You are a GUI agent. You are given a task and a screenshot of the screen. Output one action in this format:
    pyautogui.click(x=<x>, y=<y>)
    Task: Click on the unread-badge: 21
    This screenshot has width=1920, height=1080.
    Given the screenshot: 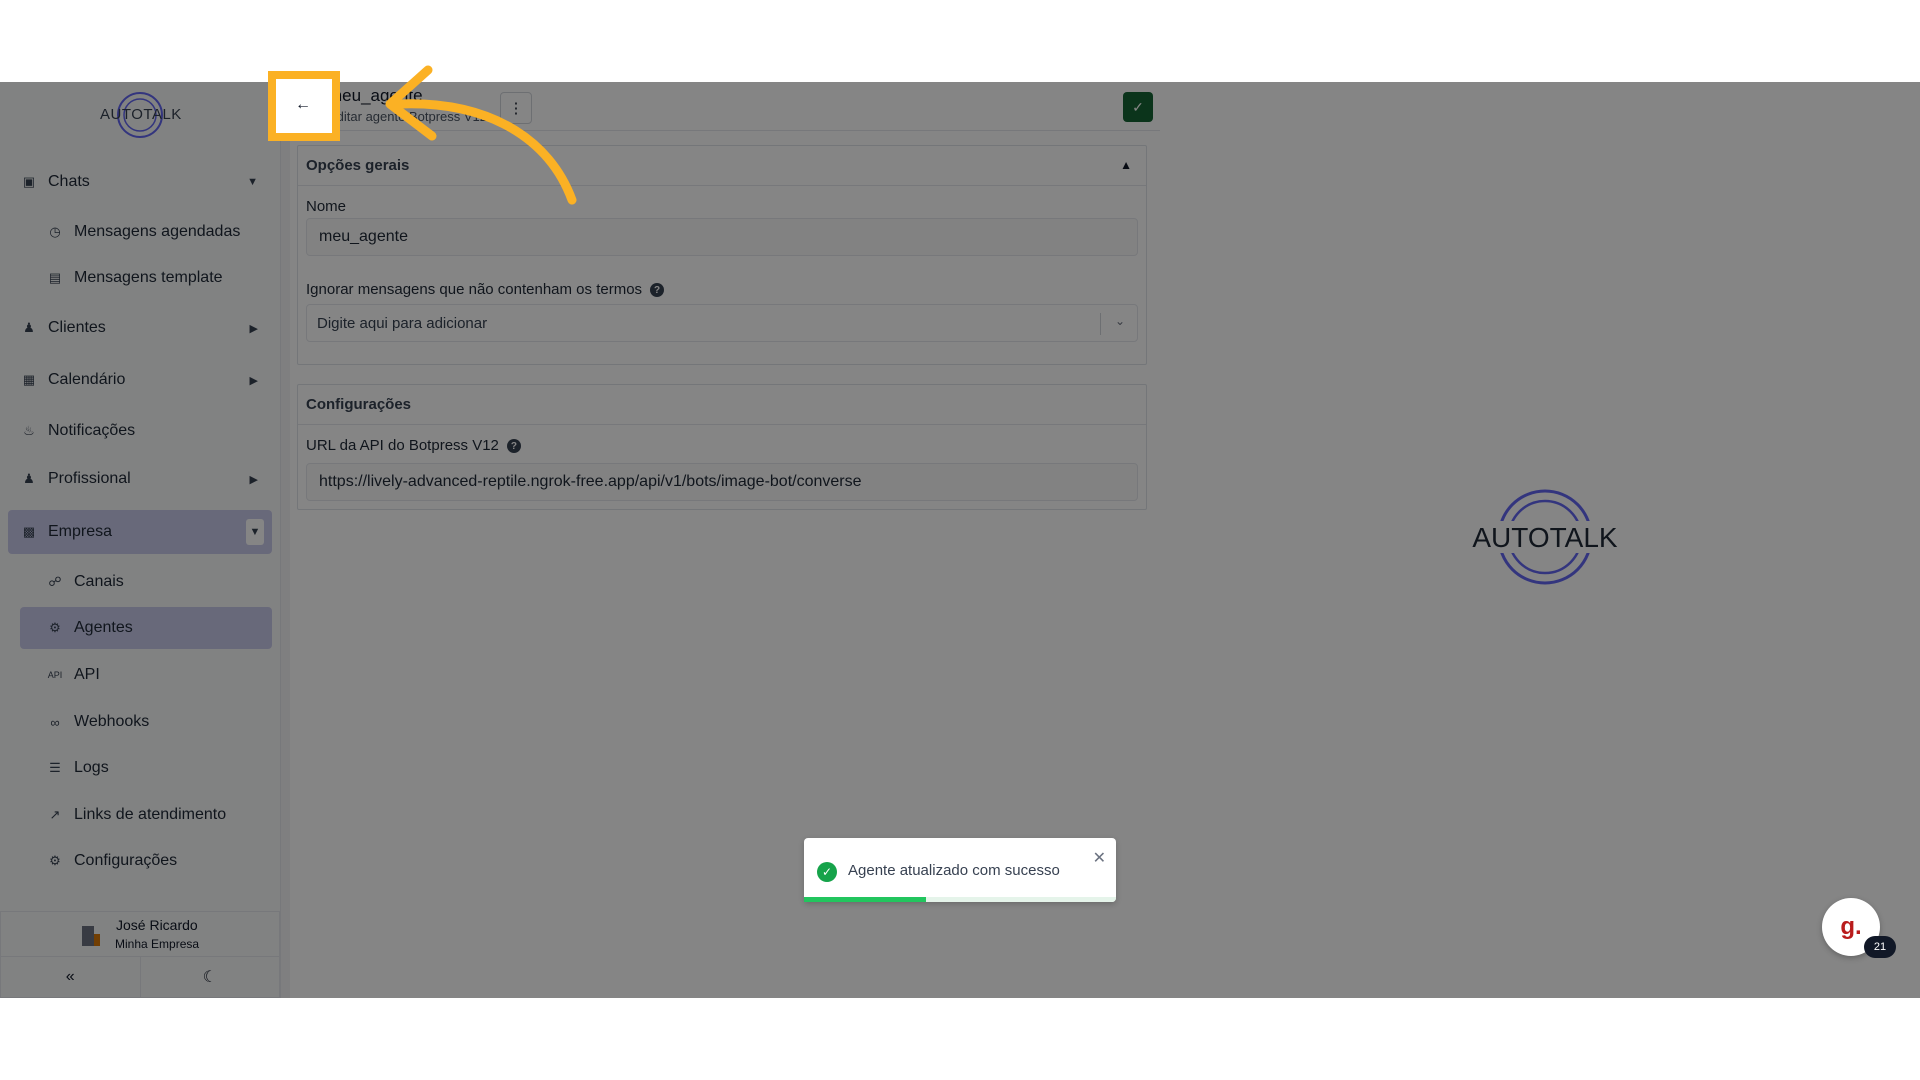 What is the action you would take?
    pyautogui.click(x=1880, y=947)
    